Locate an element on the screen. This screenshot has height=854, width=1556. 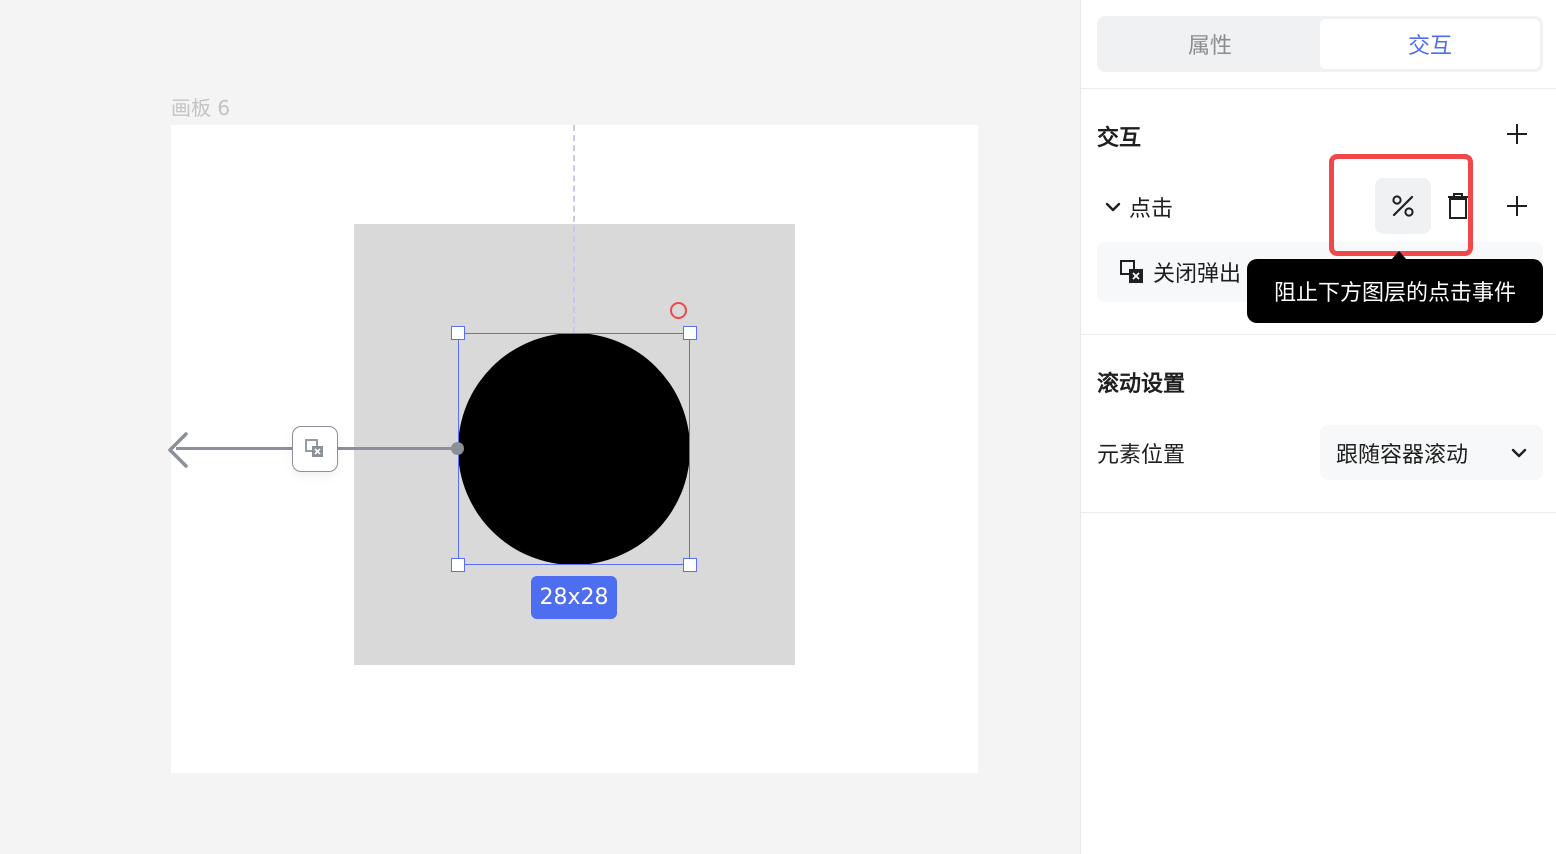
resize-handle-bottom-right is located at coordinates (690, 565).